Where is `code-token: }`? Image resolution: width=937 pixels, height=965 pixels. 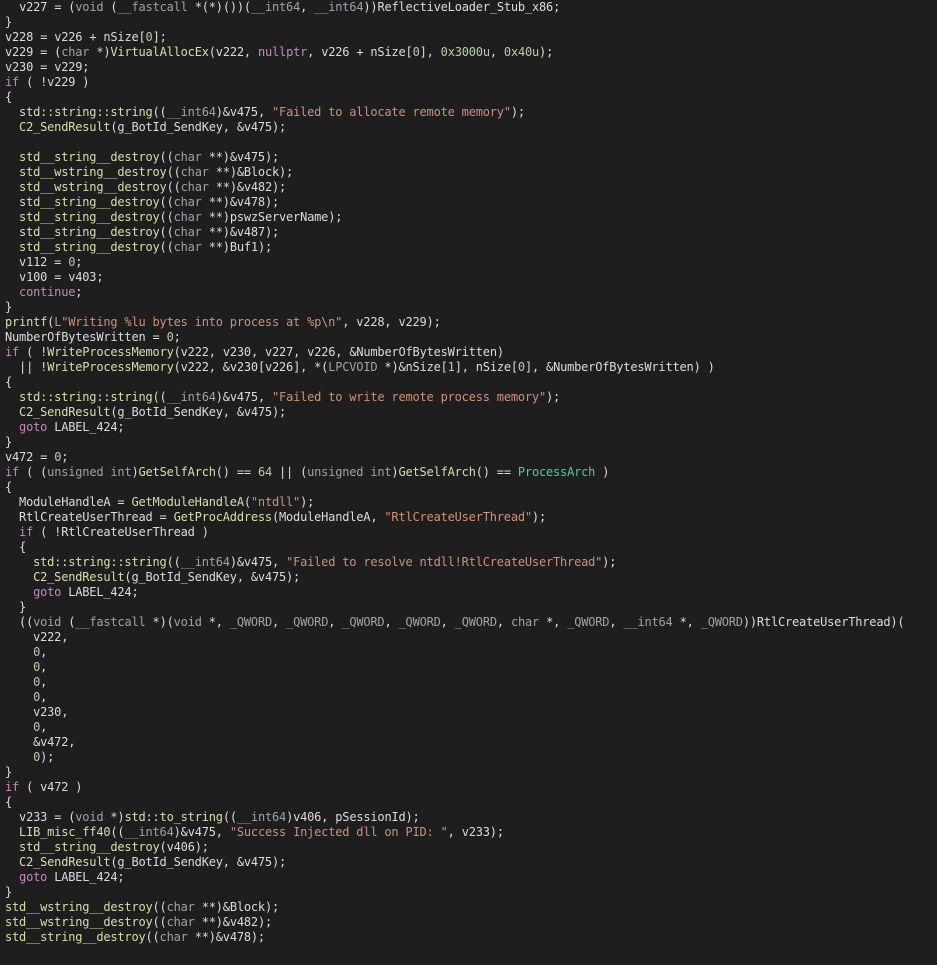
code-token: } is located at coordinates (9, 307).